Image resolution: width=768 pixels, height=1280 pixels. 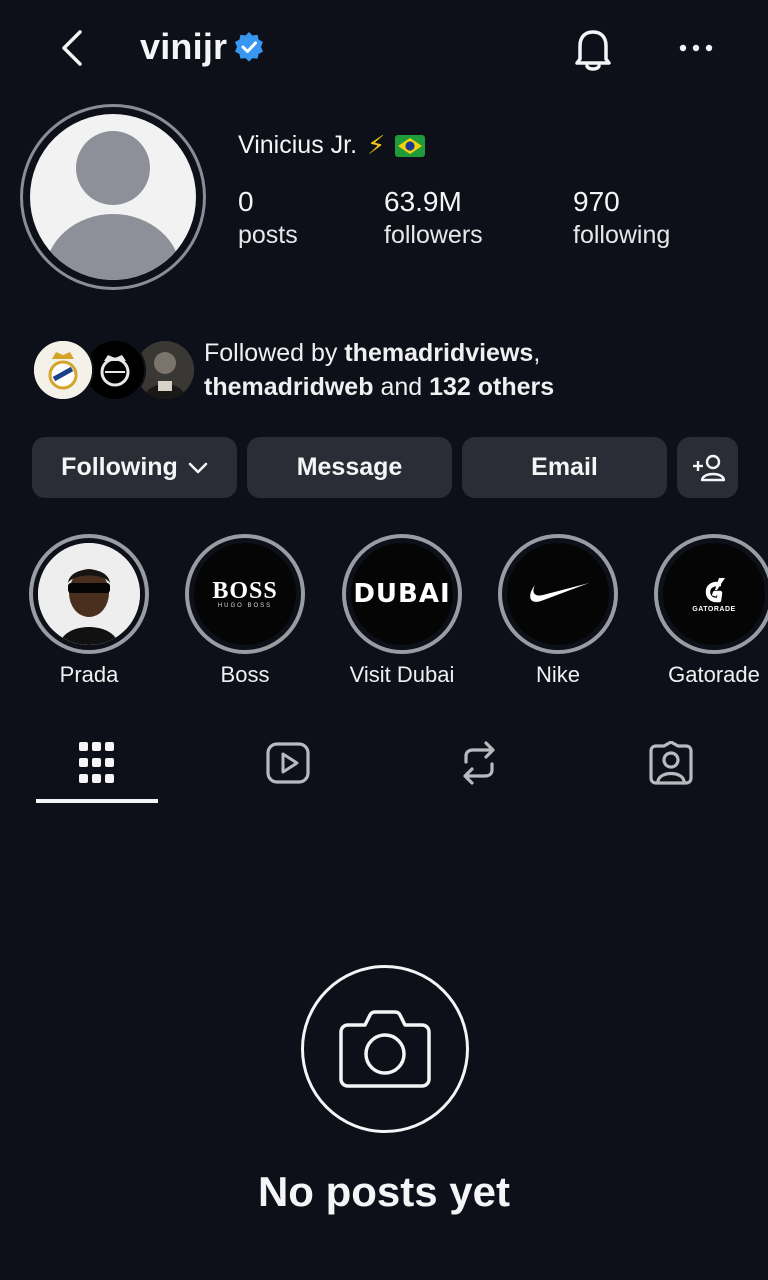 I want to click on gatorade-g-icon, so click(x=715, y=589).